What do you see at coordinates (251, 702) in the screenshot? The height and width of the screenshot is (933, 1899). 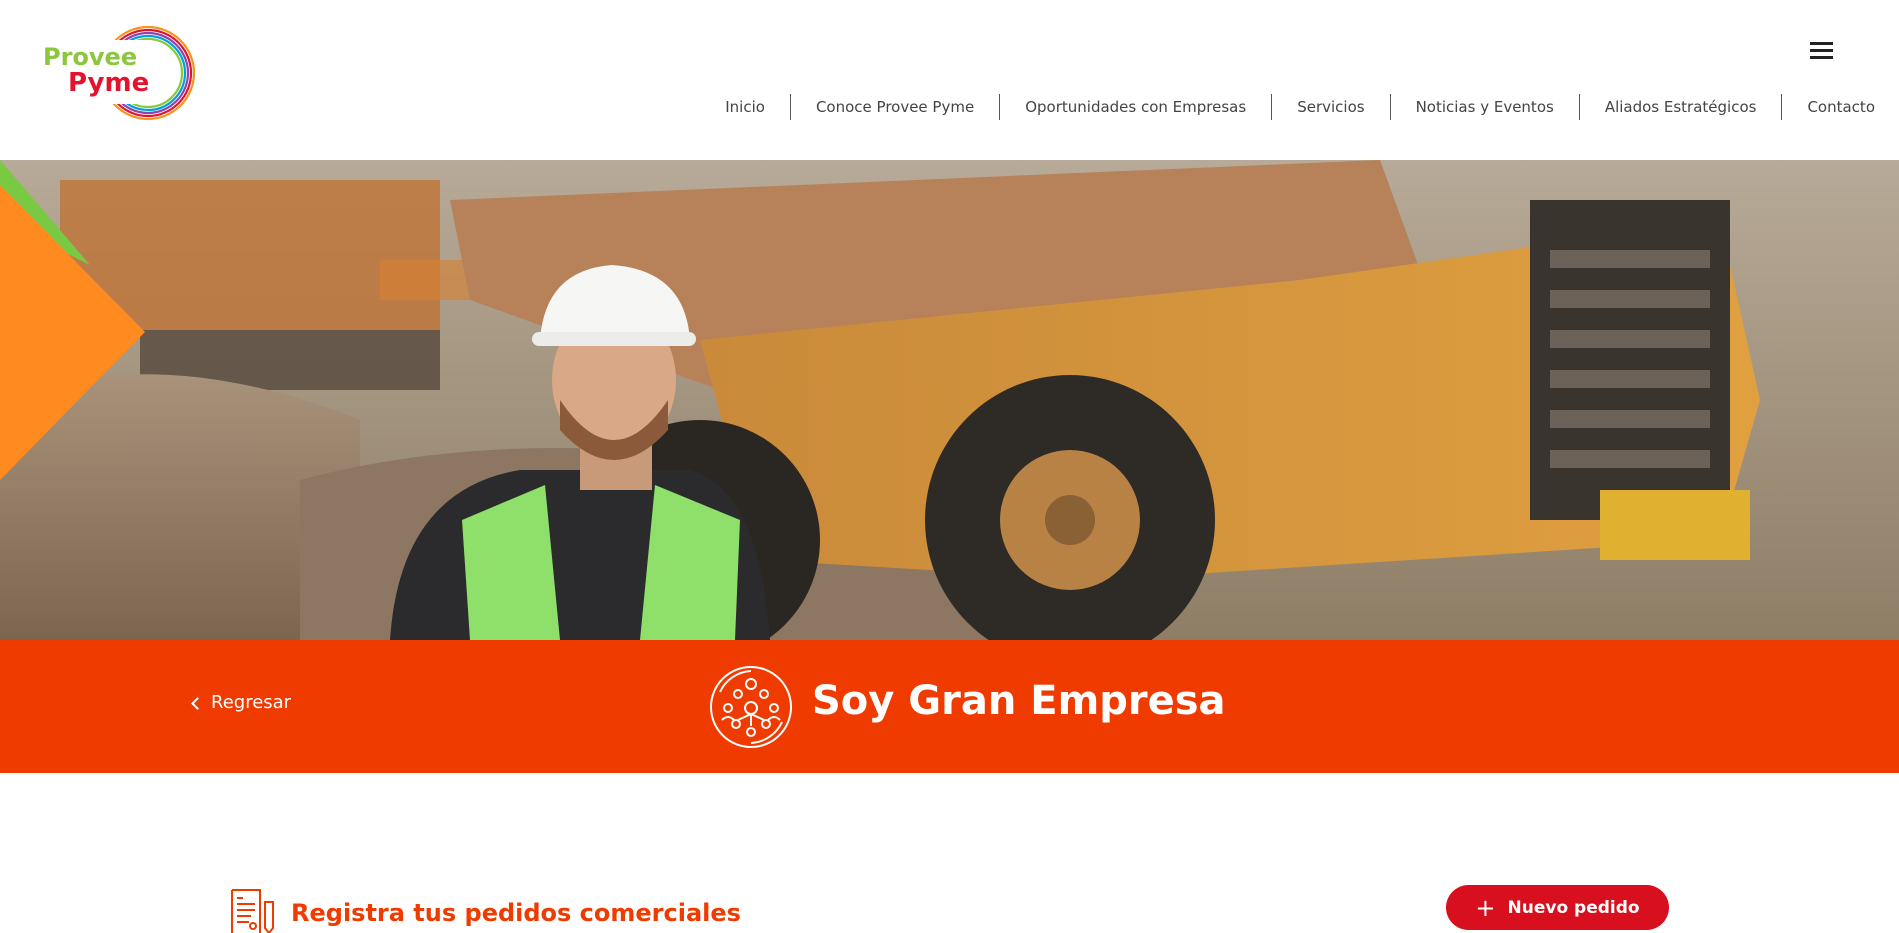 I see `back-link-label: Regresar` at bounding box center [251, 702].